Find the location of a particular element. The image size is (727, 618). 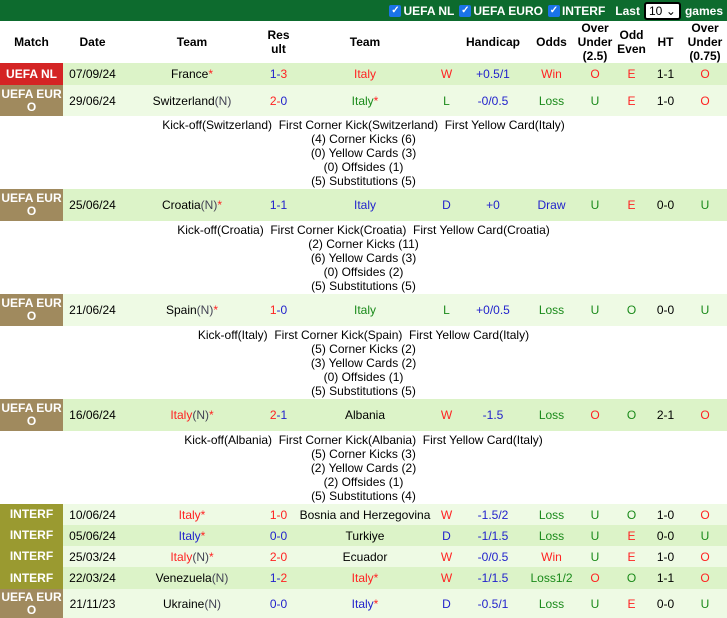

home-team: Venezuela(N) is located at coordinates (192, 578).